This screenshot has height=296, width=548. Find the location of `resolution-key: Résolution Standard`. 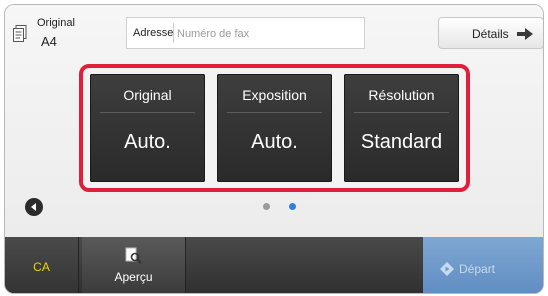

resolution-key: Résolution Standard is located at coordinates (401, 128).